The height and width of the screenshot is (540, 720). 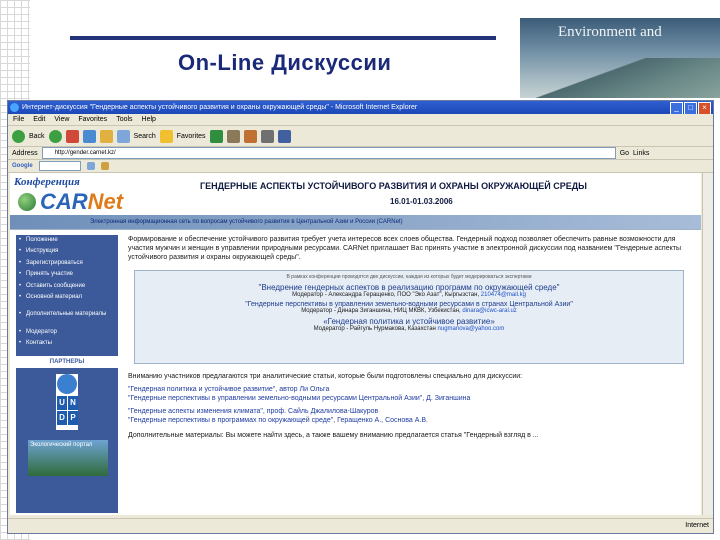 What do you see at coordinates (67, 361) in the screenshot?
I see `partners-heading: ПАРТНЕРЫ` at bounding box center [67, 361].